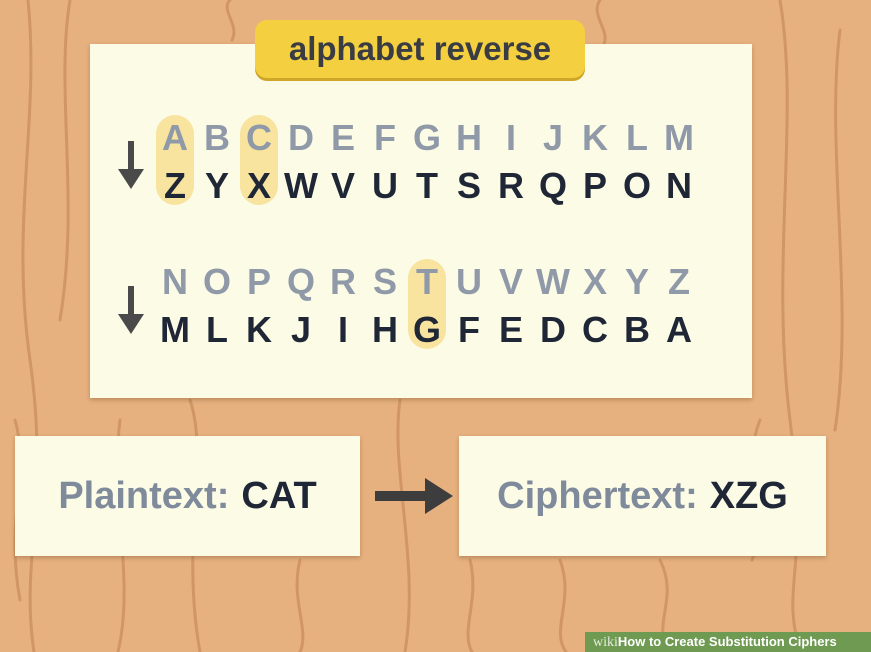  I want to click on watermark-how: How, so click(631, 641).